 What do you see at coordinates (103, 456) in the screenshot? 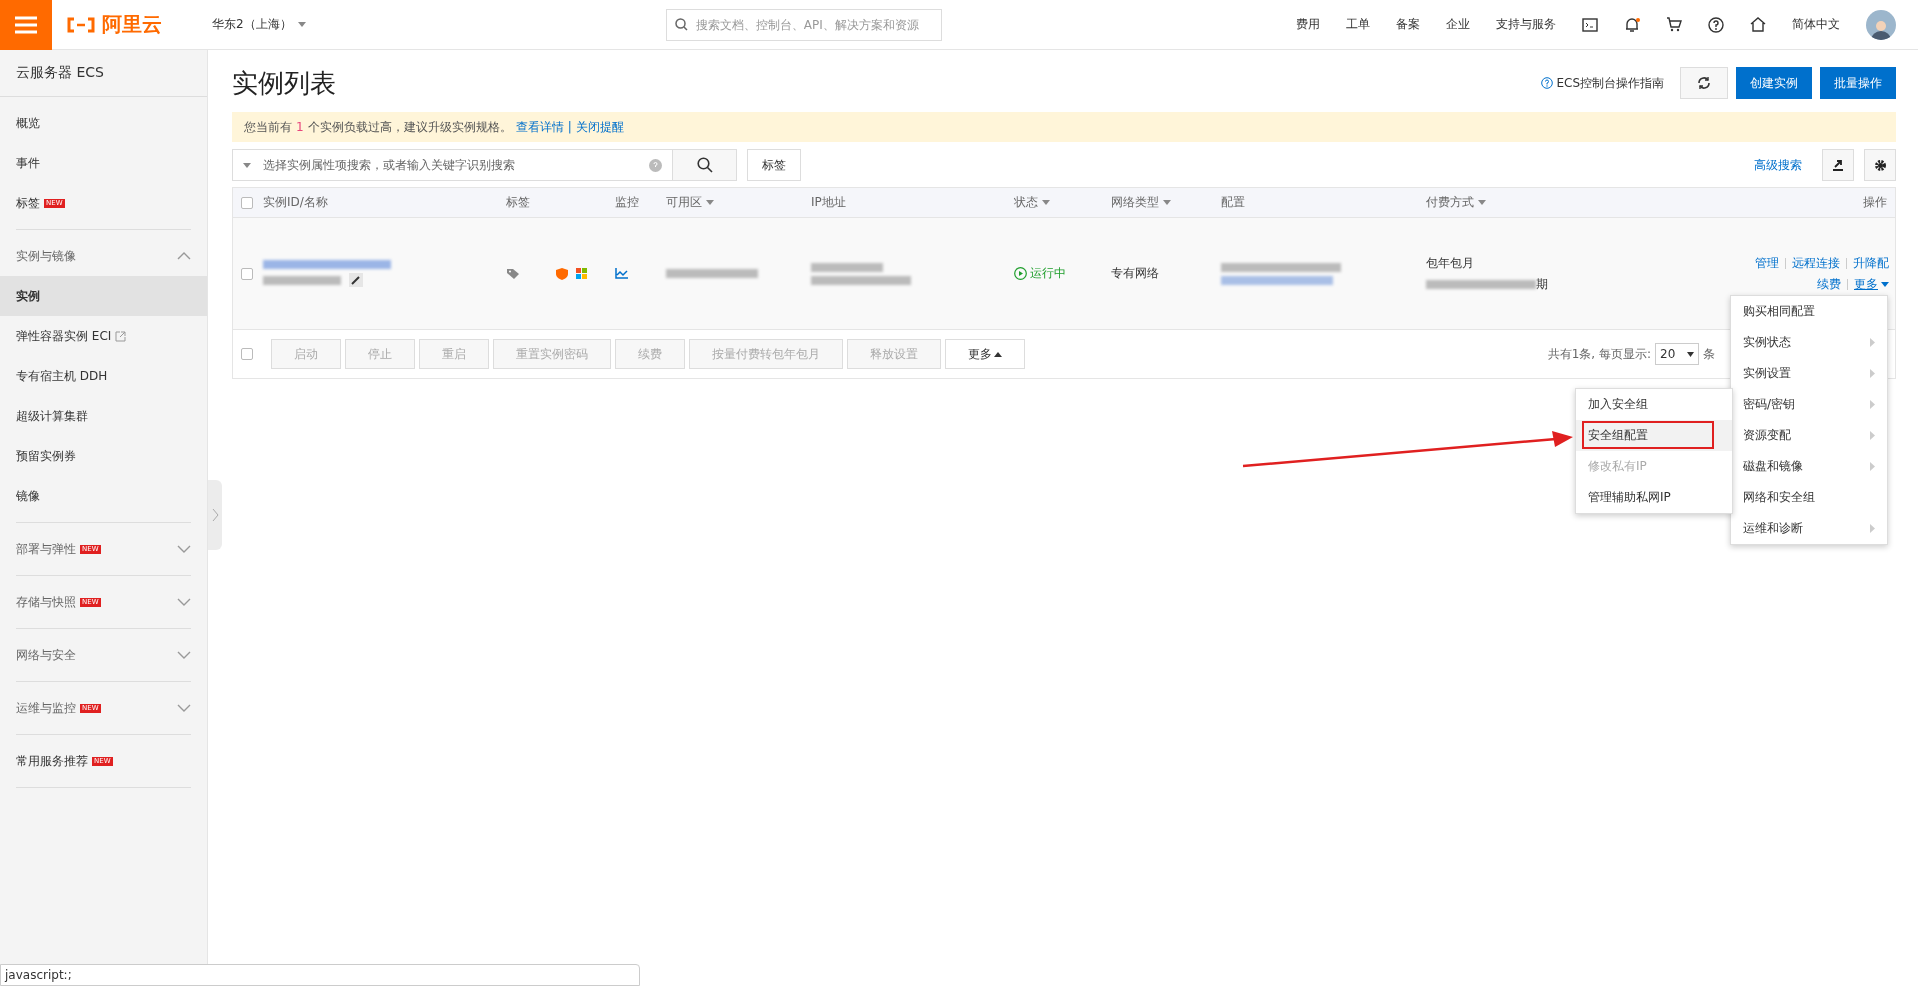
I see `sidebar-item: 预留实例券` at bounding box center [103, 456].